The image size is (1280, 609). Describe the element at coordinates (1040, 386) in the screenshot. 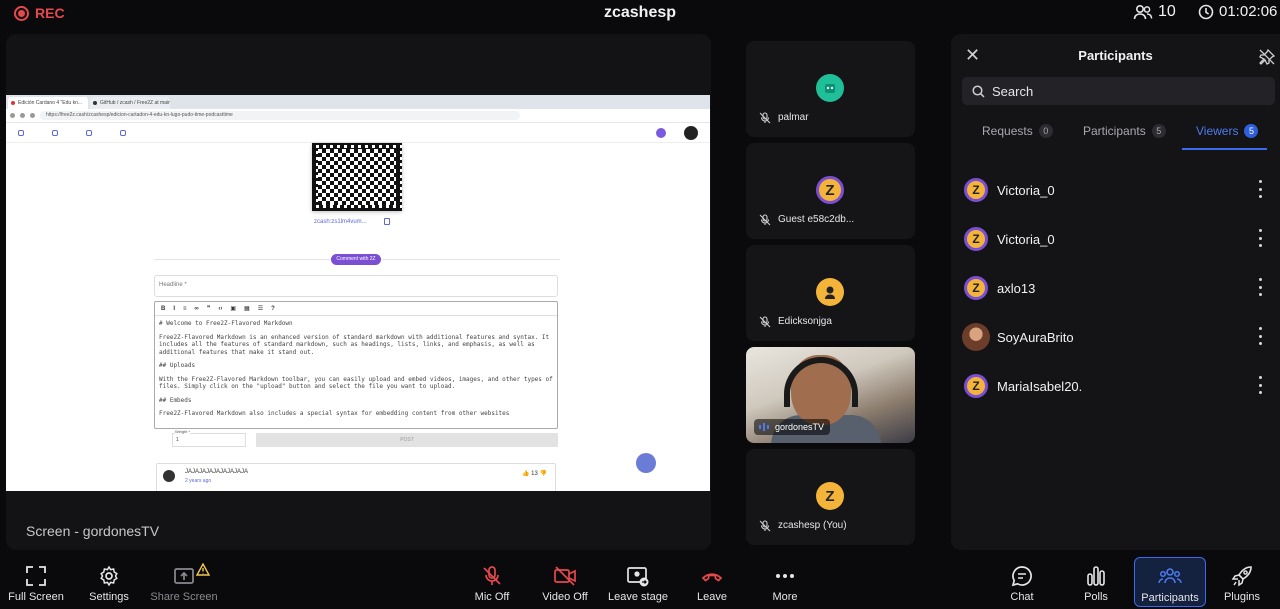

I see `viewer-name: MariaIsabel20.` at that location.